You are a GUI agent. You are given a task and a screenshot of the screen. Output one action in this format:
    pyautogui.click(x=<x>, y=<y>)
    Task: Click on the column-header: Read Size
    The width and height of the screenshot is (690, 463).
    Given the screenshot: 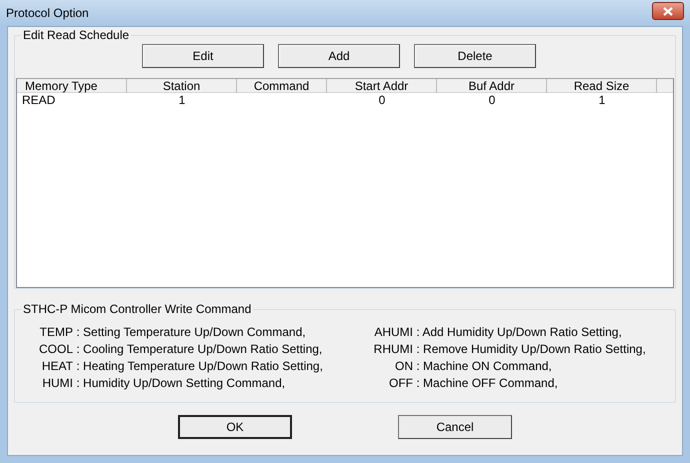 What is the action you would take?
    pyautogui.click(x=602, y=86)
    